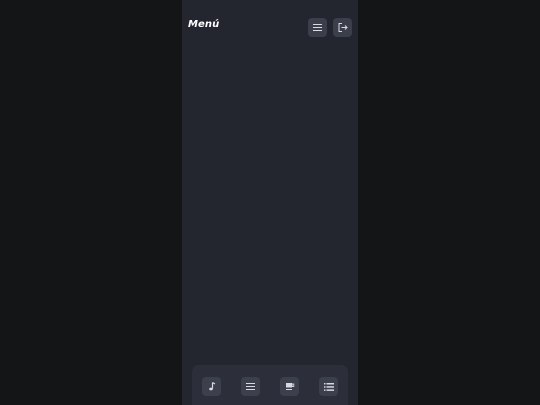 The image size is (540, 405). I want to click on header-menu-button, so click(317, 27).